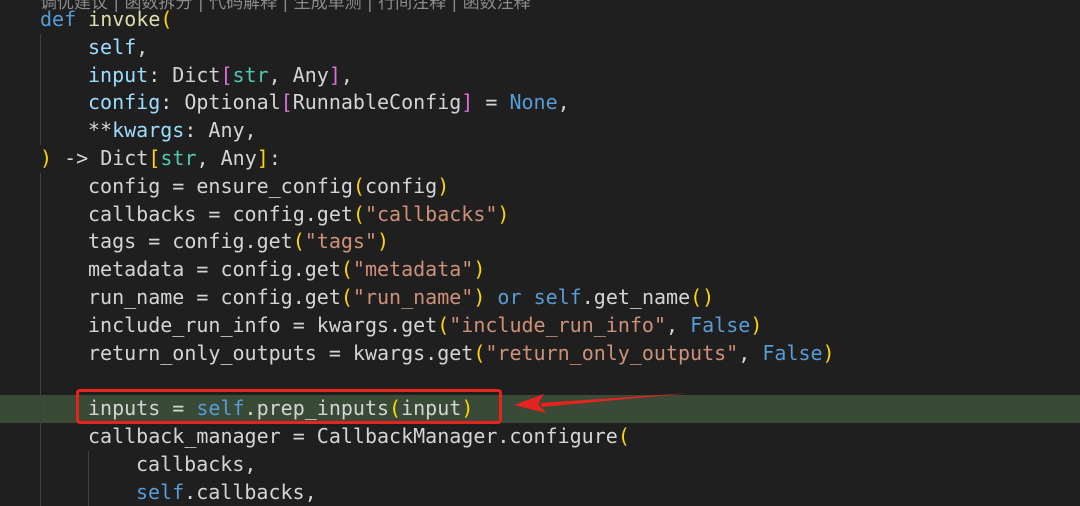  Describe the element at coordinates (100, 157) in the screenshot. I see `code-token: -> Dict` at that location.